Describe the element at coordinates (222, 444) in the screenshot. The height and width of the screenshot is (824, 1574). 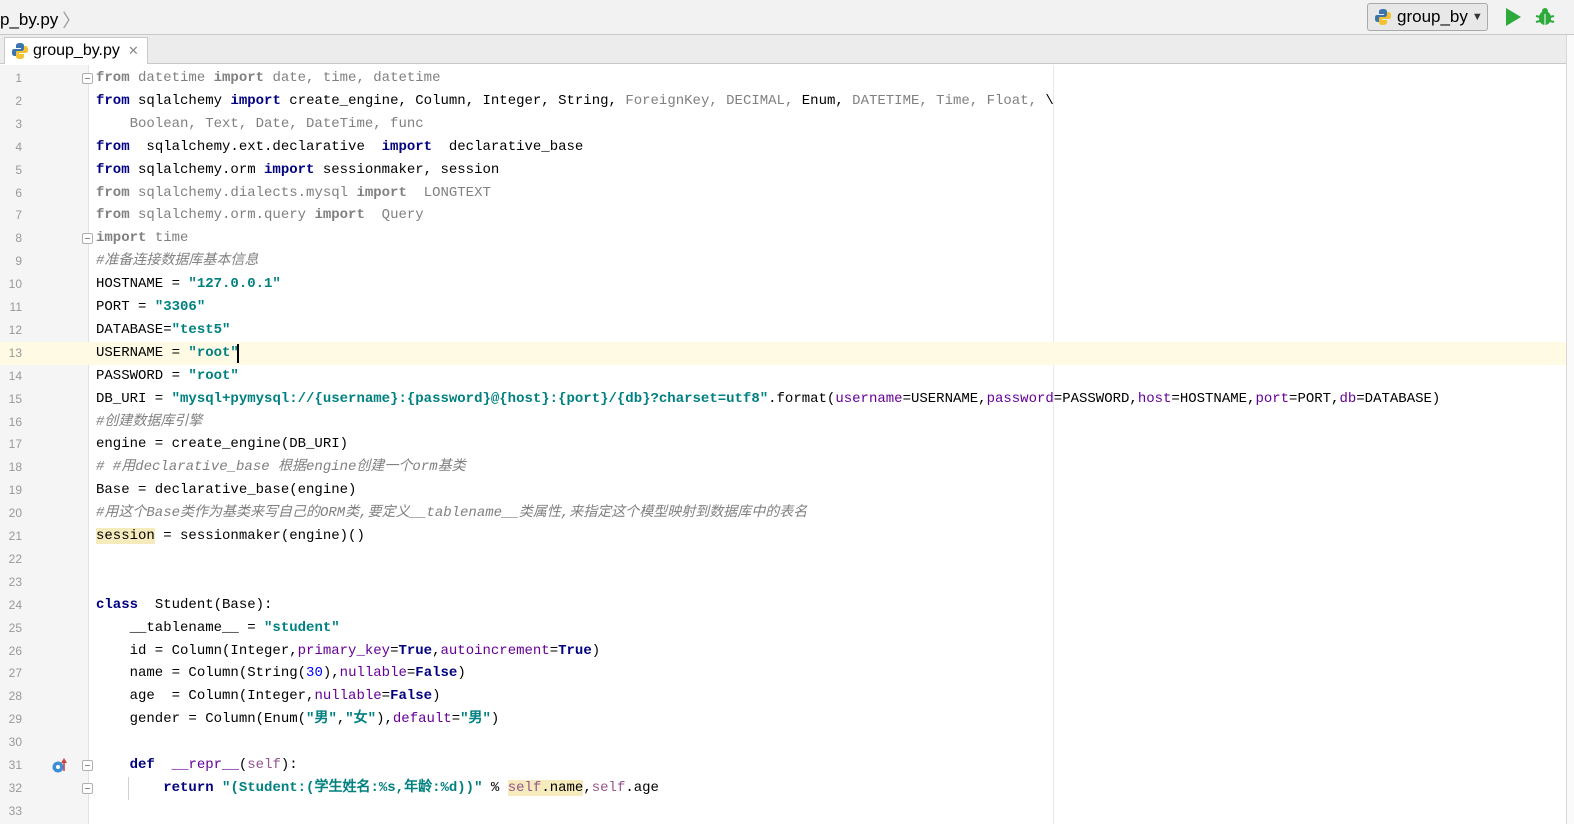
I see `code-text: engine = create_engine(DB_URI)` at that location.